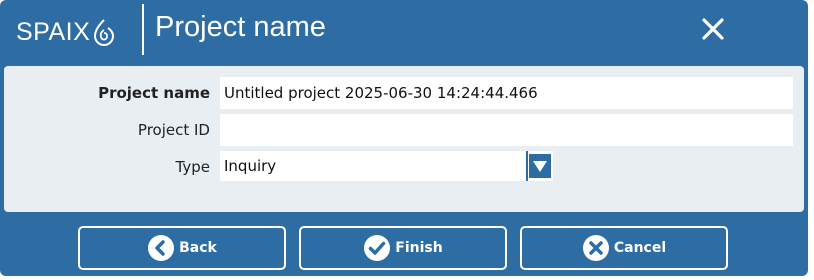 This screenshot has width=814, height=280. I want to click on finish-button: Finish, so click(403, 248).